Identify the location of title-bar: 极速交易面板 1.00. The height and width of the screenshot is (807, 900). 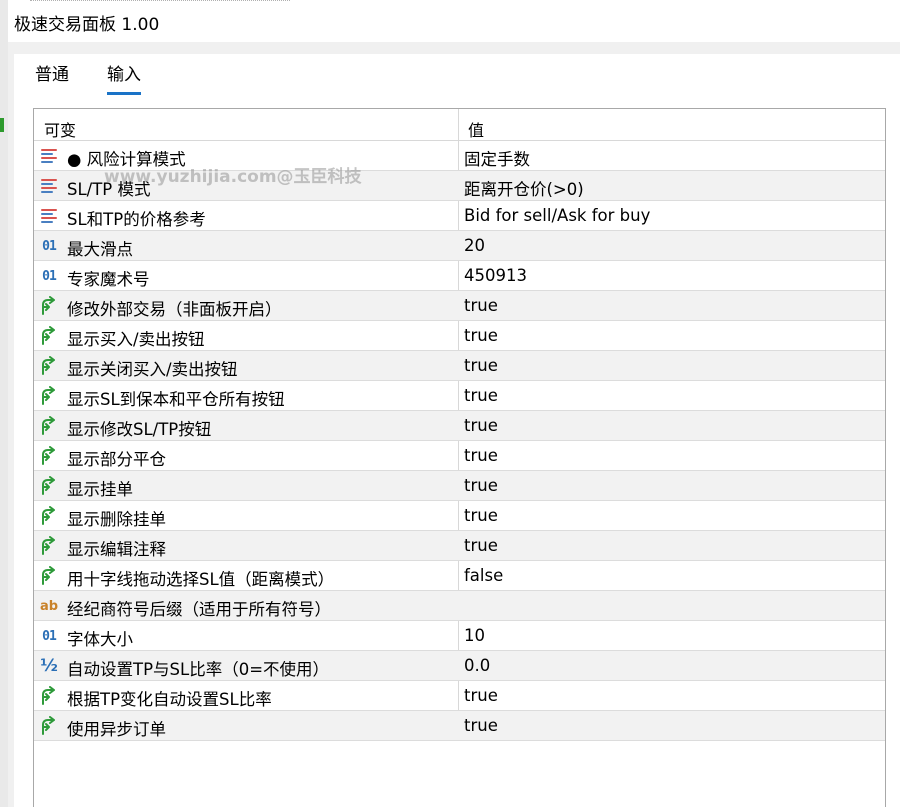
(450, 21).